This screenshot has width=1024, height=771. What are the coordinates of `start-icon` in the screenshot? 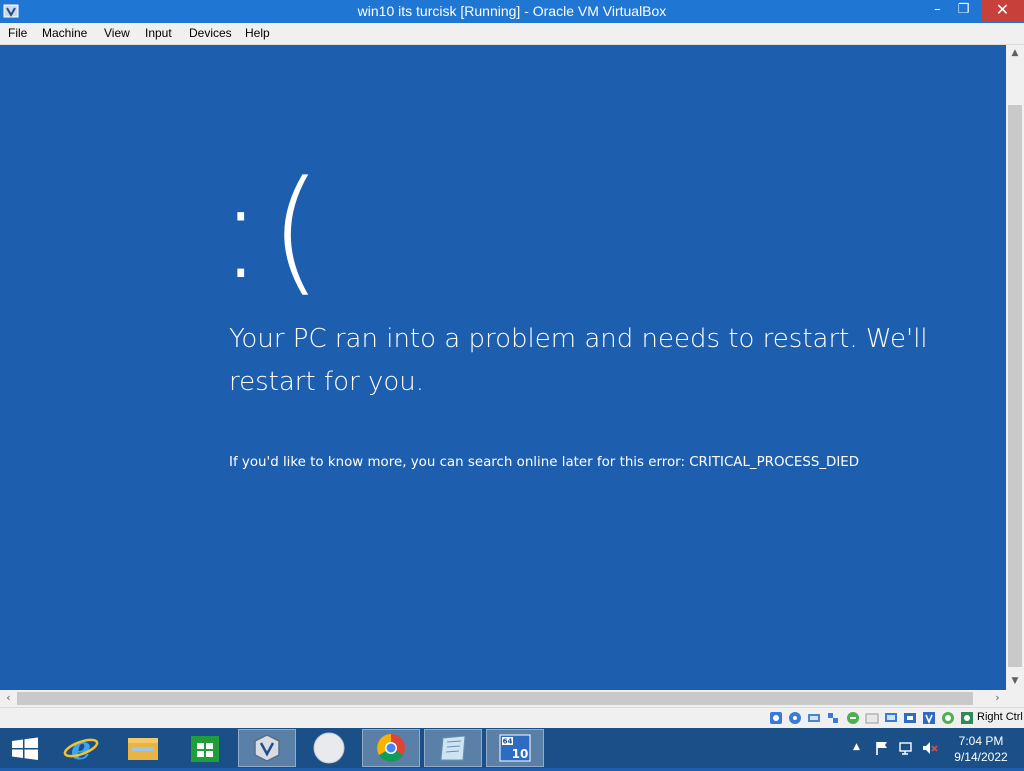 It's located at (25, 748).